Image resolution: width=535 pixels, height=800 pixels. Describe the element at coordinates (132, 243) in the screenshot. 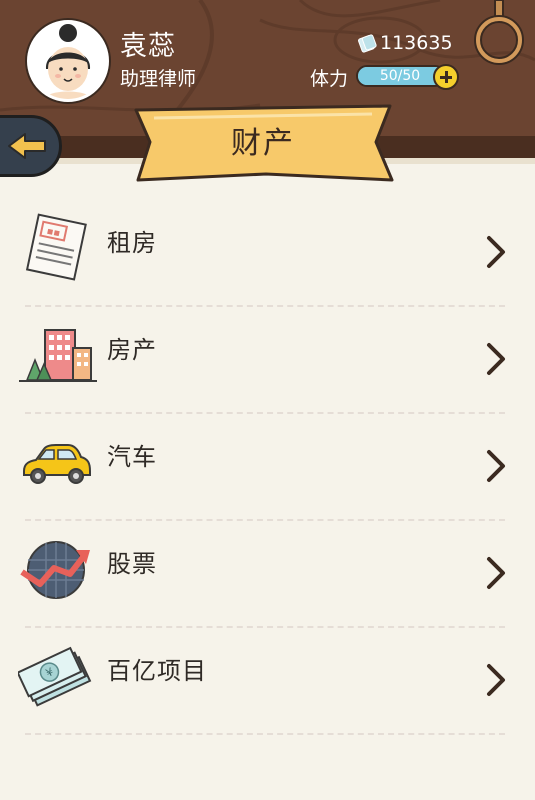

I see `menu-item-label: 租房` at that location.